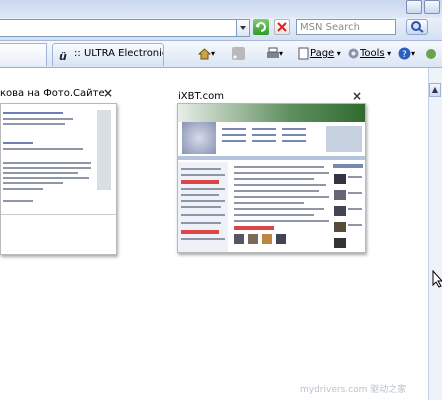  What do you see at coordinates (346, 27) in the screenshot?
I see `search-input: MSN Search` at bounding box center [346, 27].